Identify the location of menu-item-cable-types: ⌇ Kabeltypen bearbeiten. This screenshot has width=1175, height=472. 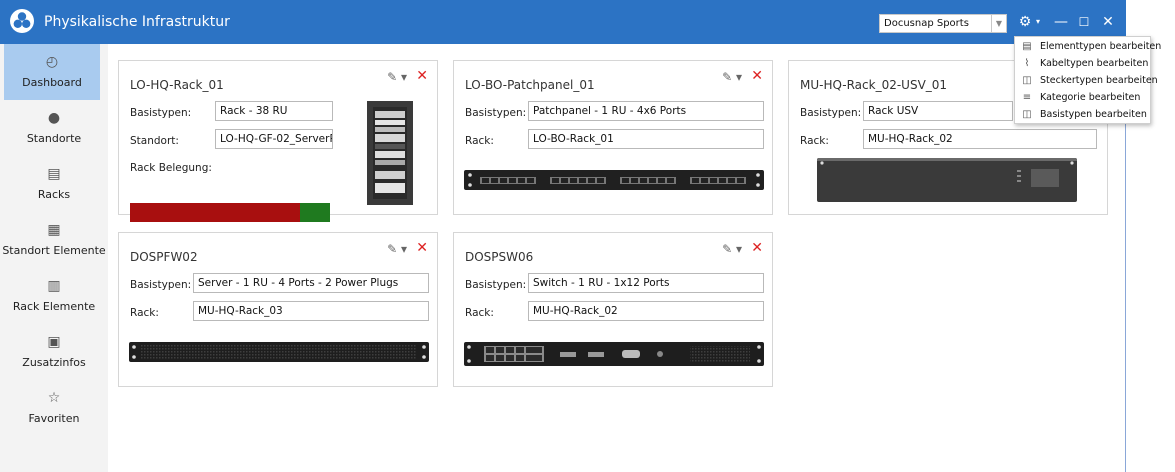
(1083, 64).